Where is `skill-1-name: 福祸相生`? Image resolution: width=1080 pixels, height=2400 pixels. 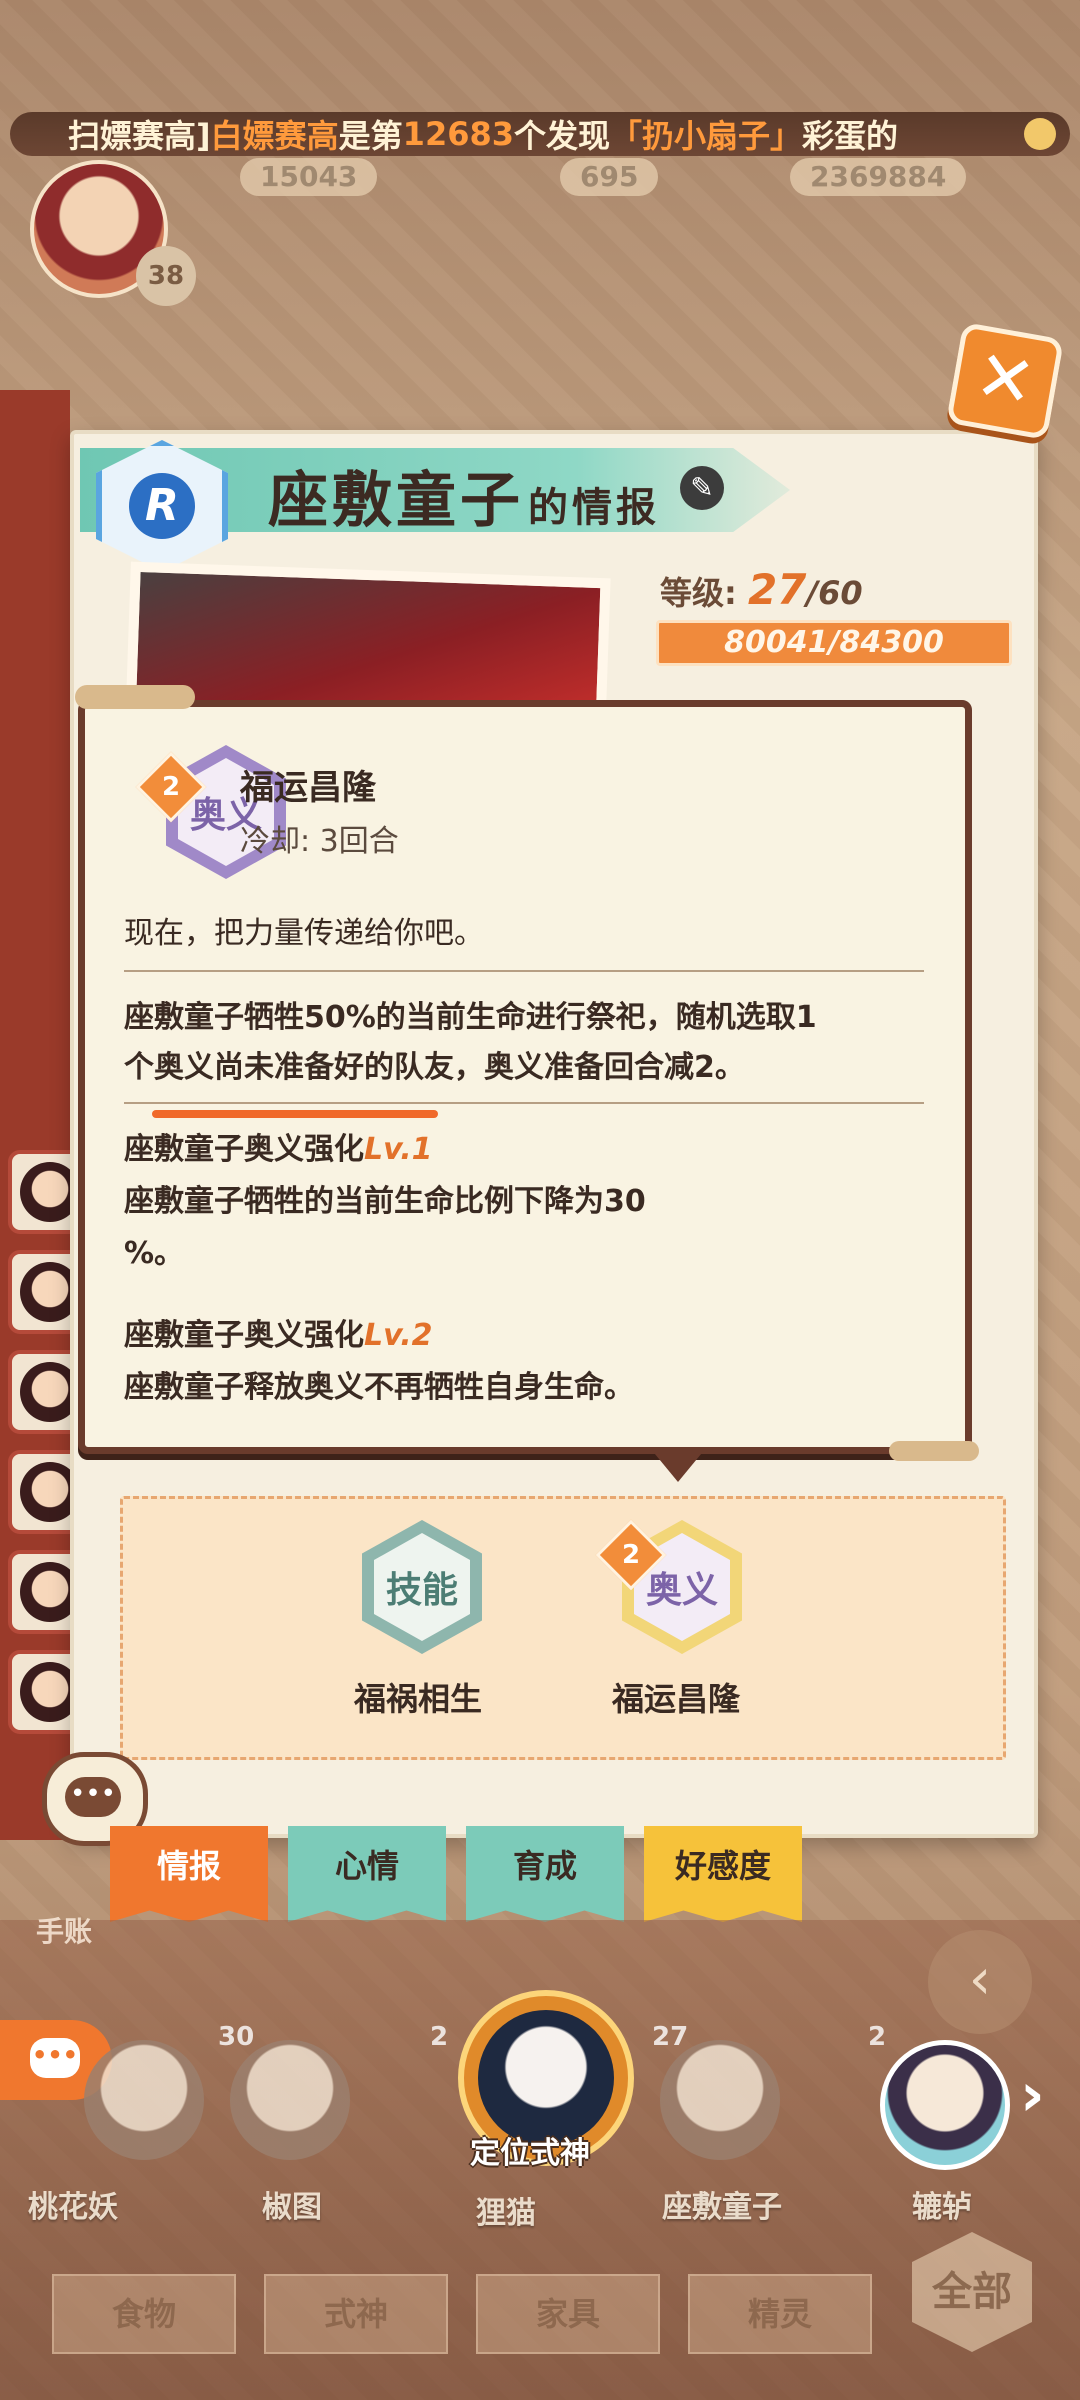 skill-1-name: 福祸相生 is located at coordinates (418, 1699).